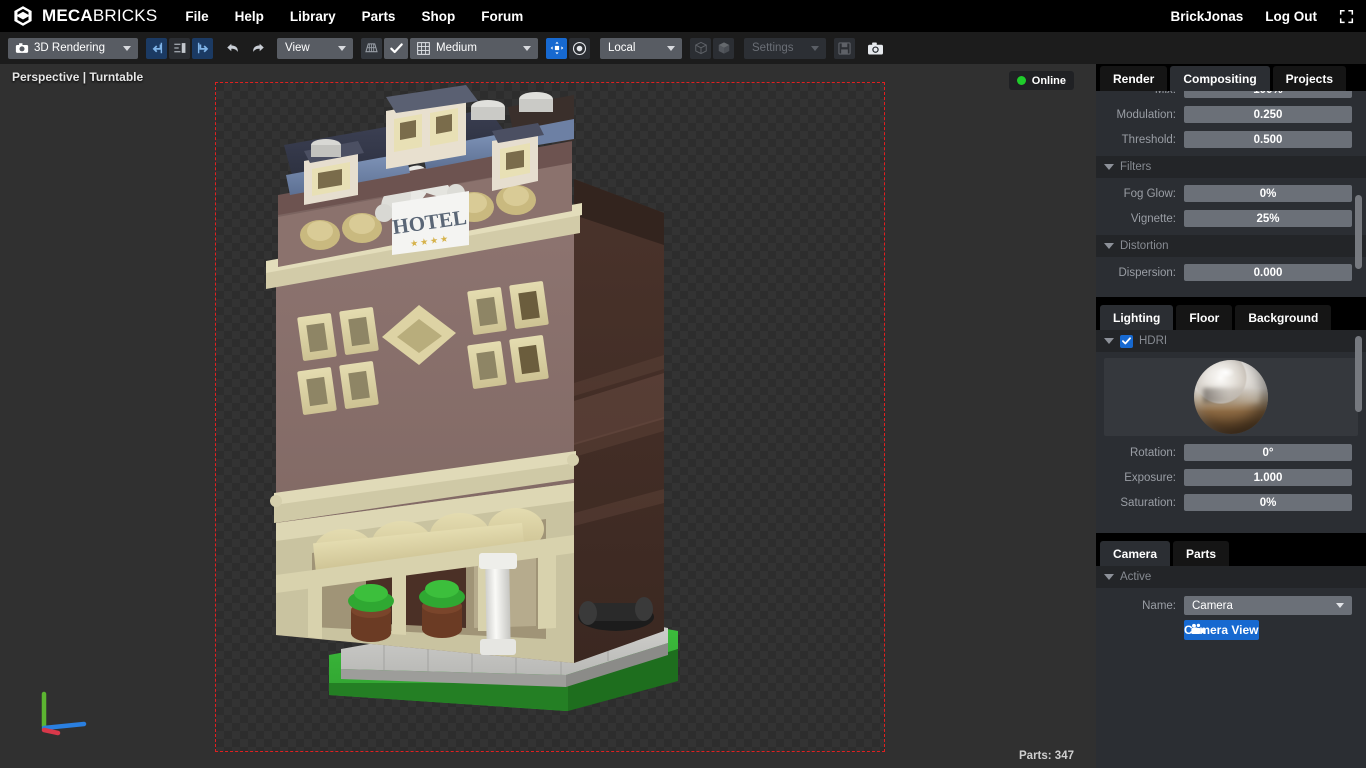 This screenshot has height=768, width=1366. Describe the element at coordinates (1291, 16) in the screenshot. I see `logout-link: Log Out` at that location.